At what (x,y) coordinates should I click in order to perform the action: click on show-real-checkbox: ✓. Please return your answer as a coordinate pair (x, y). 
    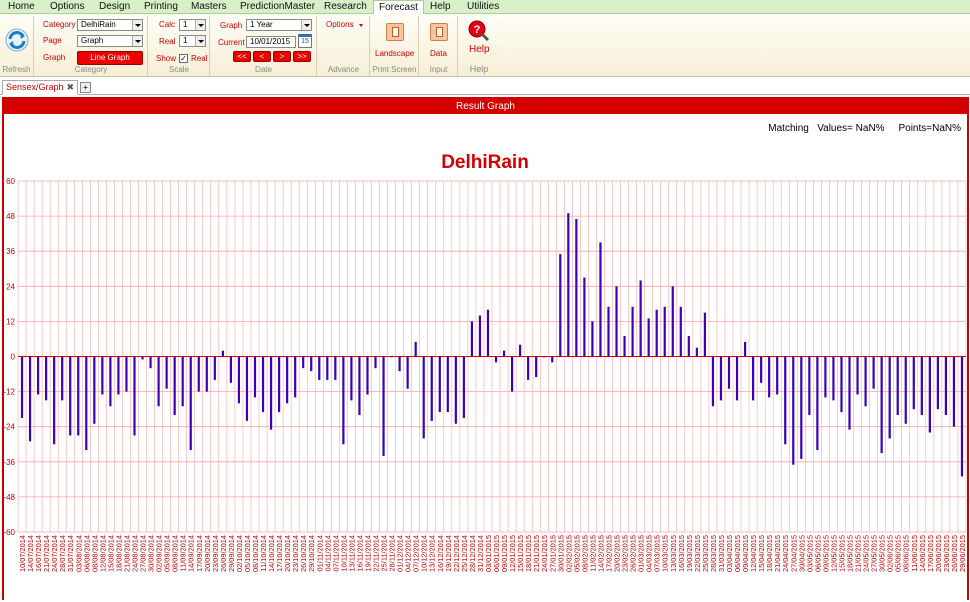
    Looking at the image, I should click on (183, 58).